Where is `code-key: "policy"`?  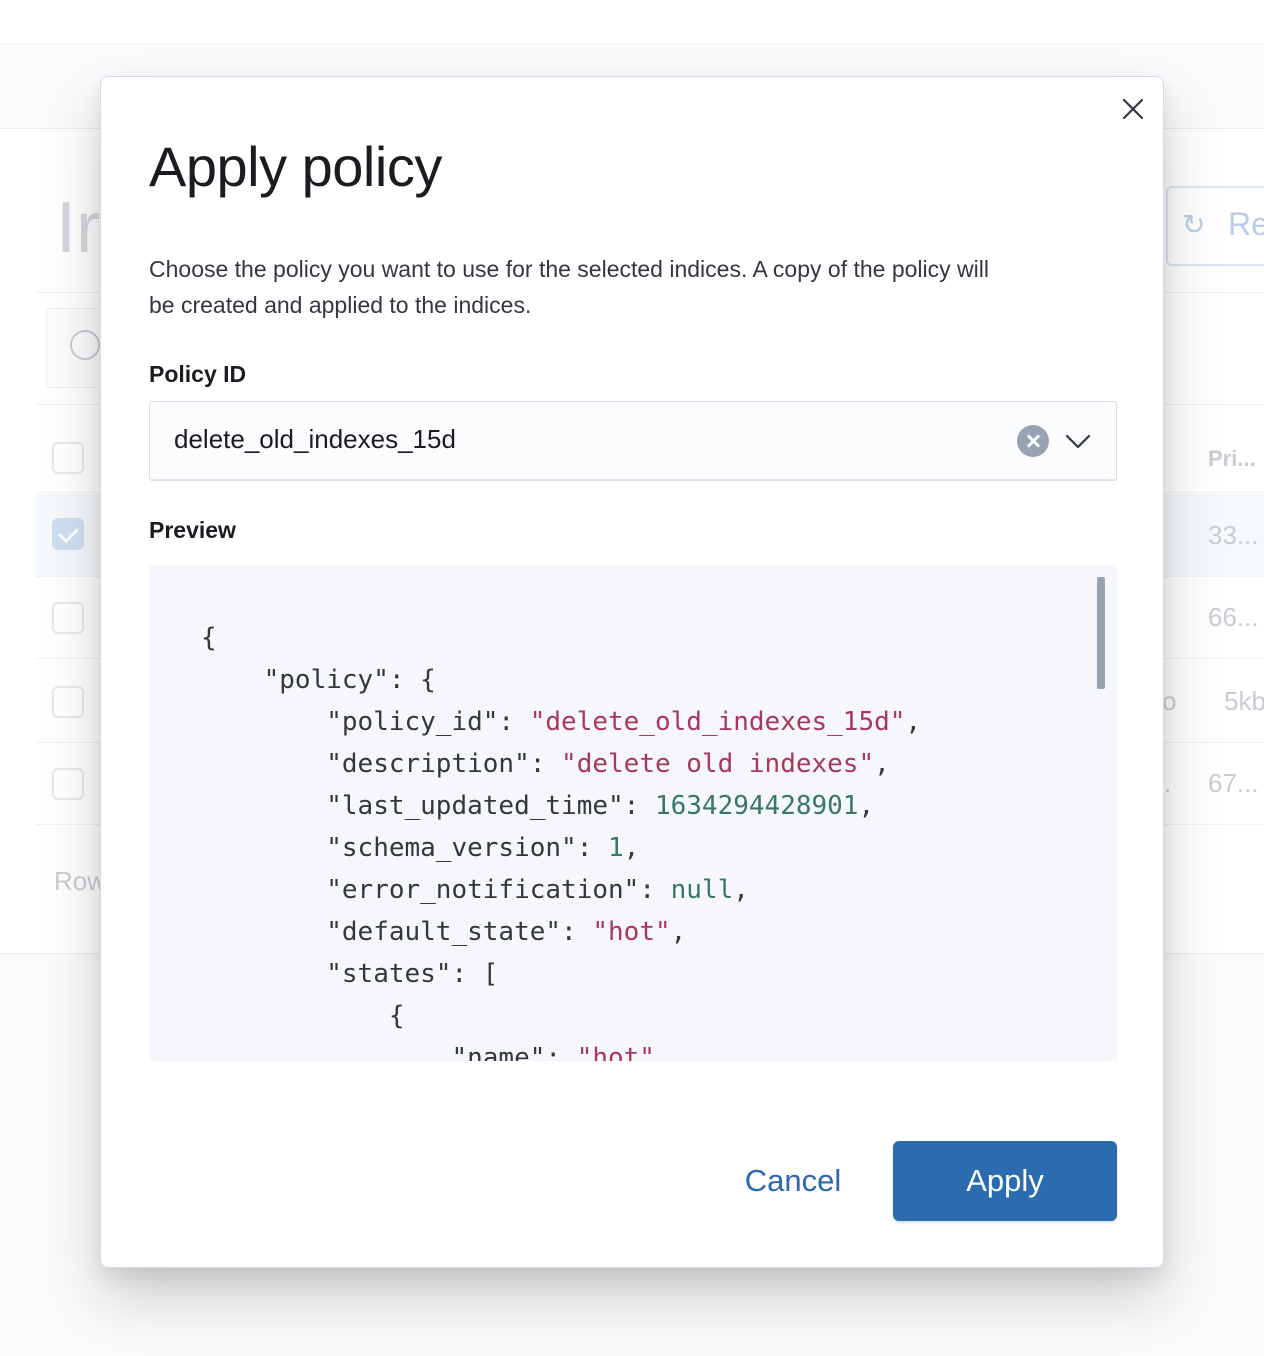 code-key: "policy" is located at coordinates (326, 680).